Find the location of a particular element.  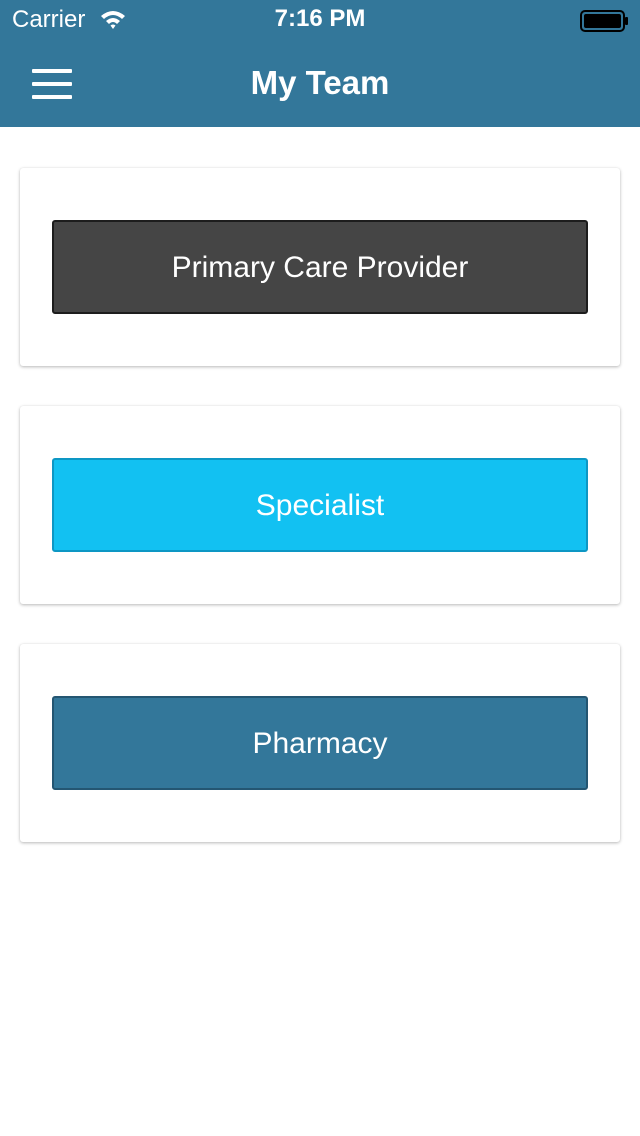

primary-care-provider-button: Primary Care Provider is located at coordinates (320, 267).